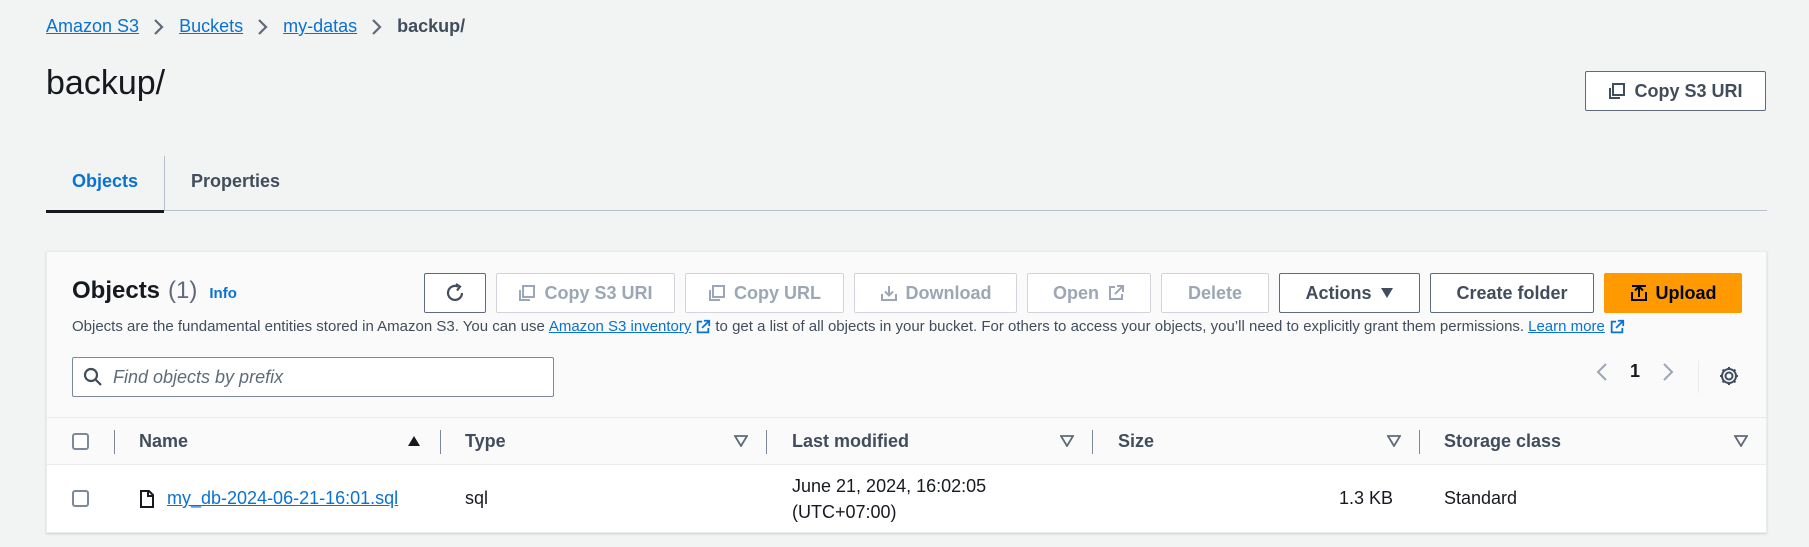  What do you see at coordinates (323, 377) in the screenshot?
I see `search-input` at bounding box center [323, 377].